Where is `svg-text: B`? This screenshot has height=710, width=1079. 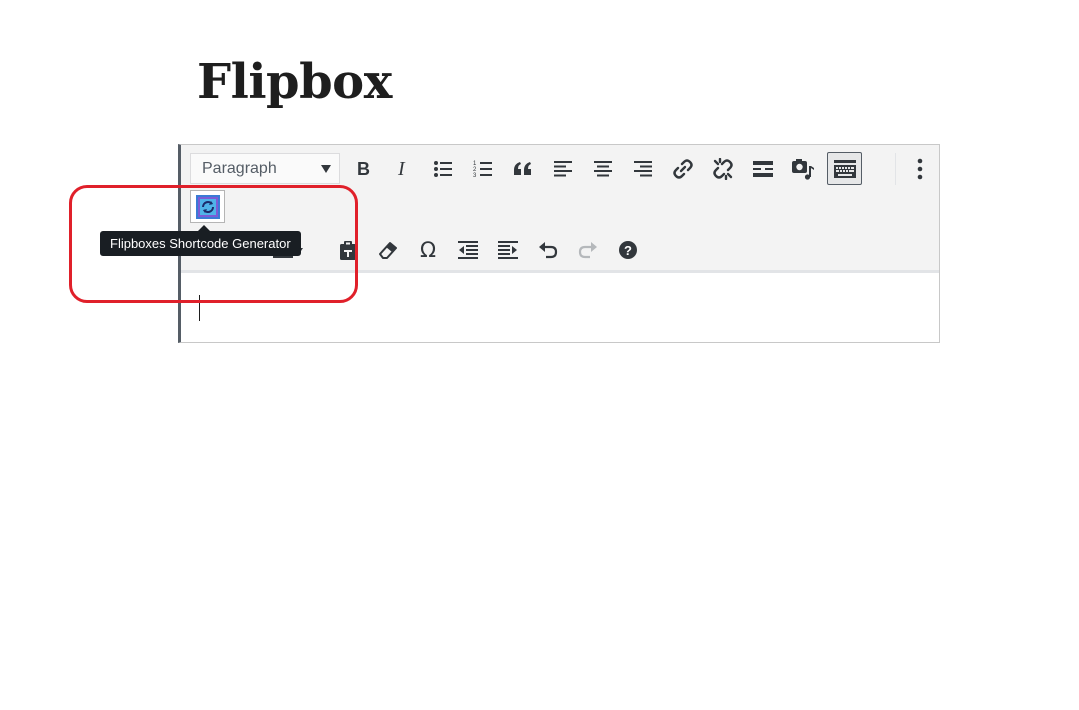
svg-text: B is located at coordinates (363, 169).